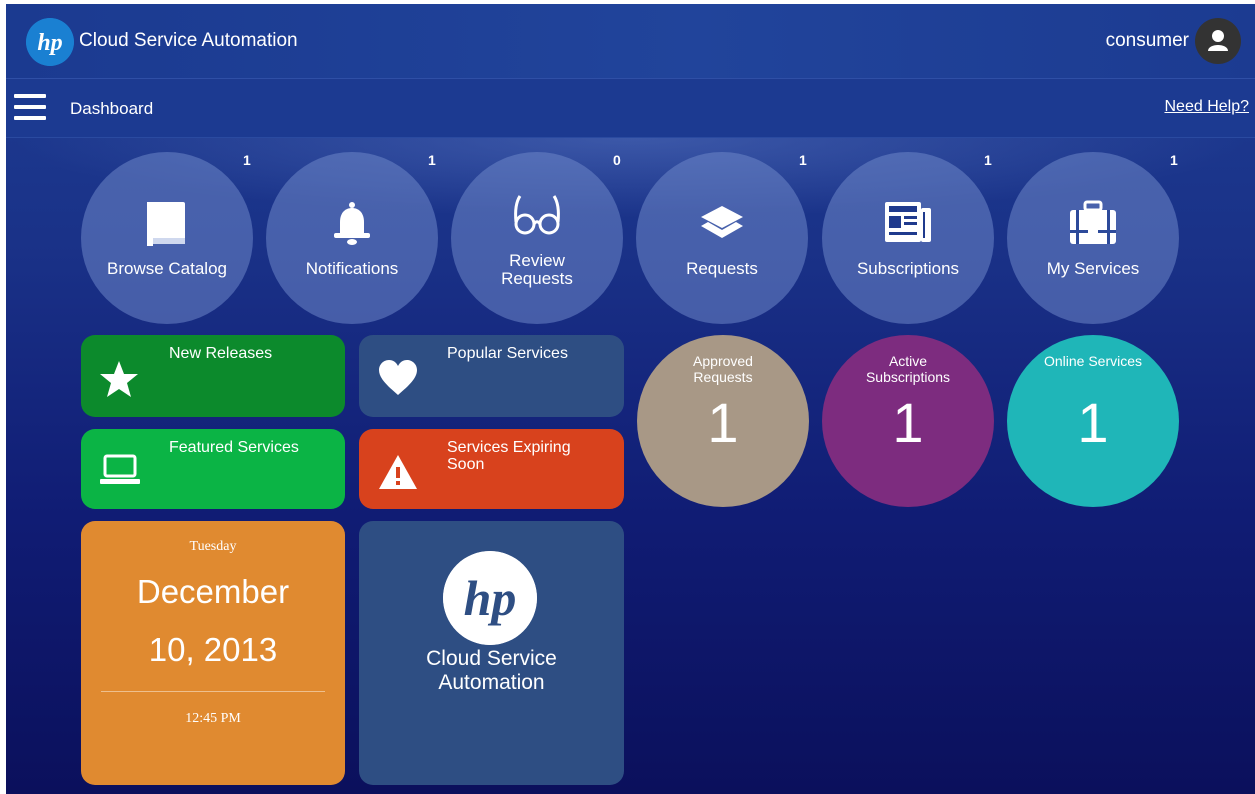 The height and width of the screenshot is (794, 1255). I want to click on star-icon, so click(119, 381).